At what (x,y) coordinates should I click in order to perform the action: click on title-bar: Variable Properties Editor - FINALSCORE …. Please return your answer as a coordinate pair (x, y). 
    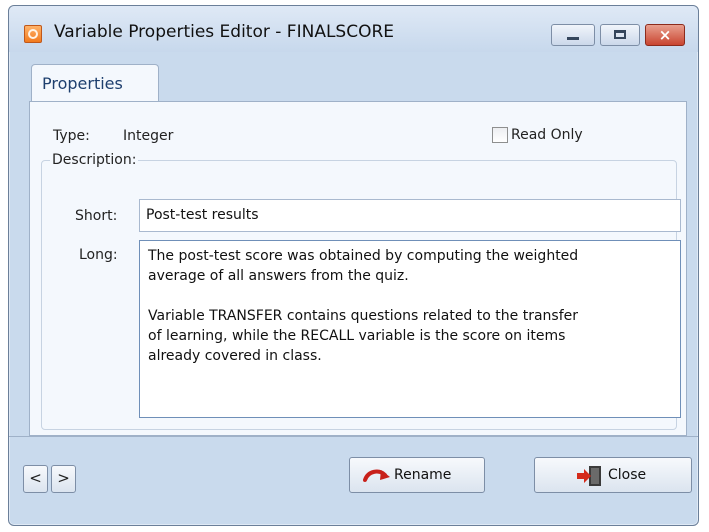
    Looking at the image, I should click on (353, 29).